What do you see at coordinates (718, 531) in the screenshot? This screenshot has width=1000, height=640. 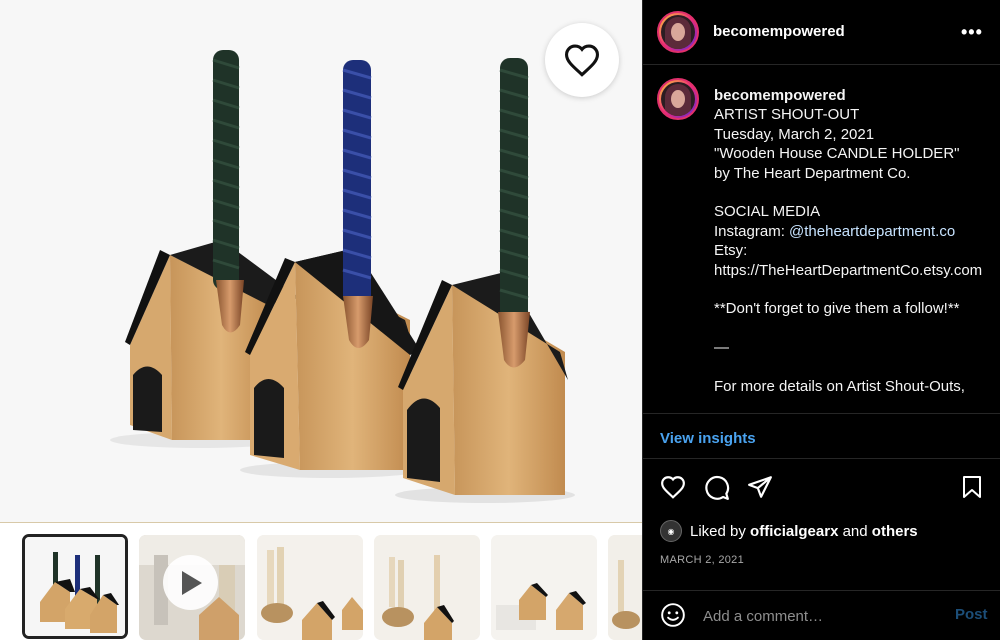 I see `liked-by-prefix: Liked by` at bounding box center [718, 531].